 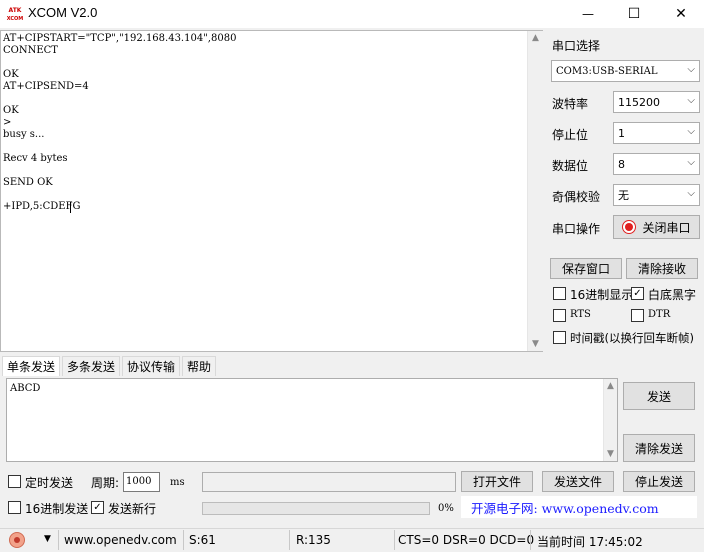 I want to click on stop-send-button: 停止发送, so click(x=659, y=481).